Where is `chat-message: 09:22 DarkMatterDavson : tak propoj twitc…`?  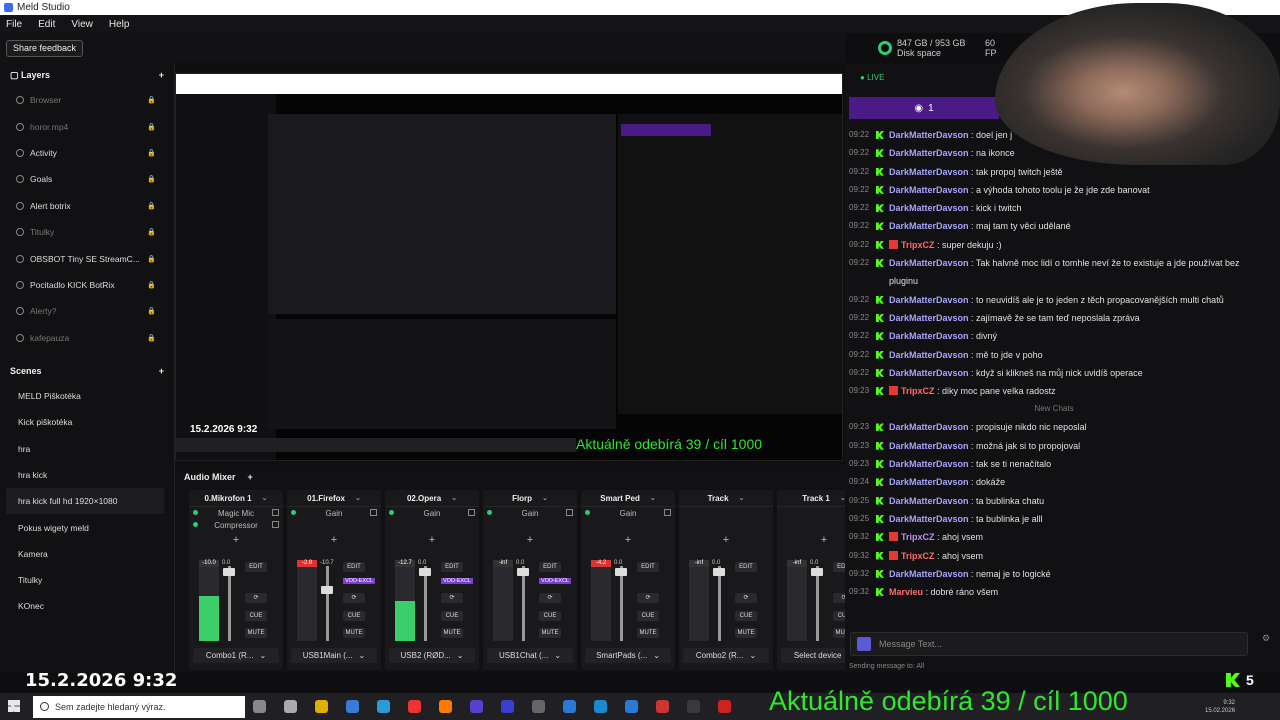 chat-message: 09:22 DarkMatterDavson : tak propoj twitc… is located at coordinates (1054, 172).